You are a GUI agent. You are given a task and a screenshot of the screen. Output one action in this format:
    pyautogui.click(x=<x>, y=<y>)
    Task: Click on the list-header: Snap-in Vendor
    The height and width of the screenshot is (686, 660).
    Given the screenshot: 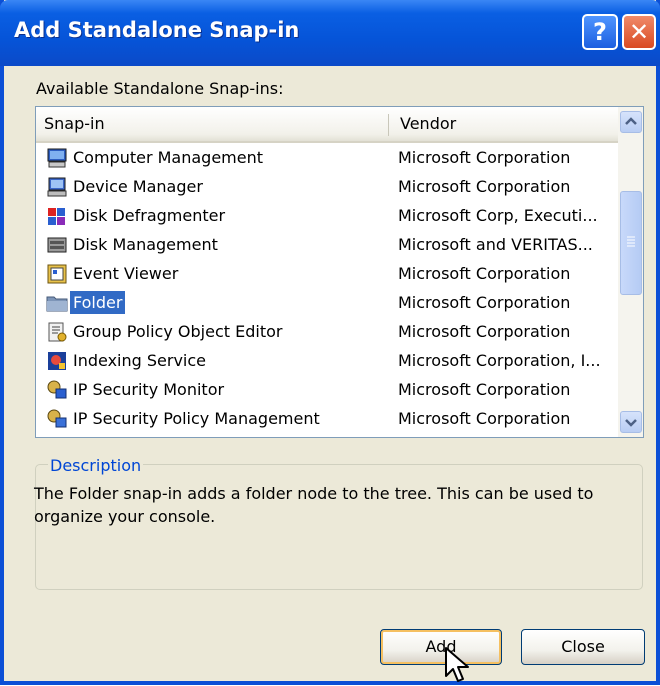 What is the action you would take?
    pyautogui.click(x=327, y=125)
    